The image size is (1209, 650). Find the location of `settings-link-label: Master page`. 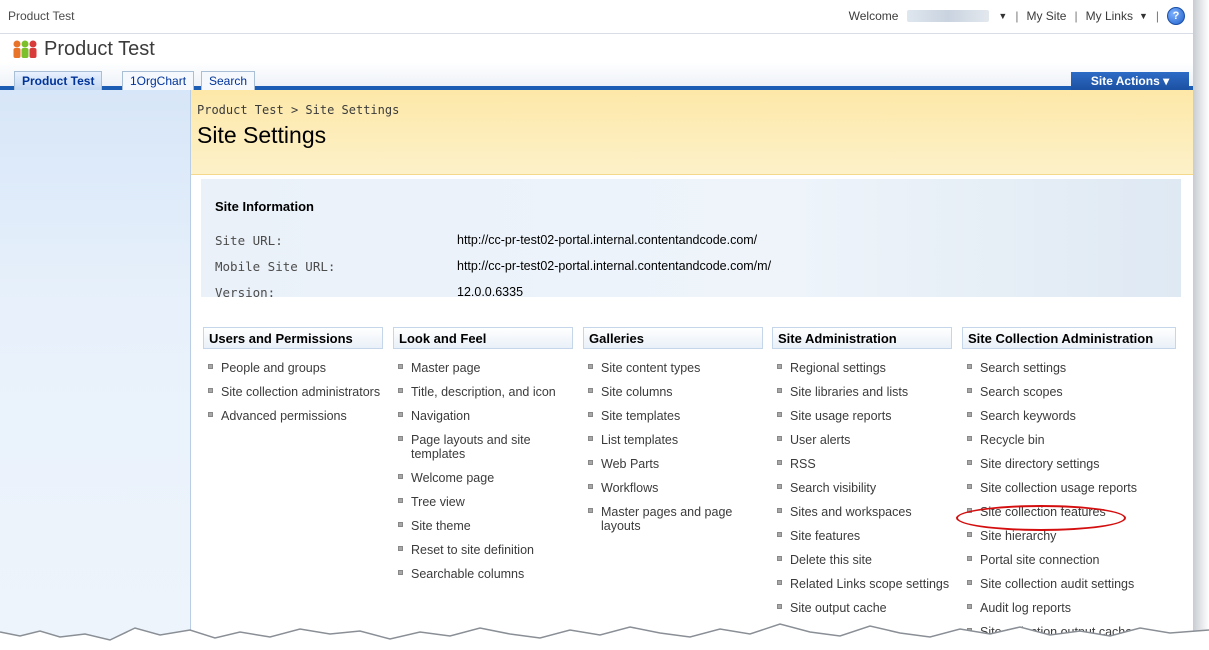

settings-link-label: Master page is located at coordinates (445, 368).